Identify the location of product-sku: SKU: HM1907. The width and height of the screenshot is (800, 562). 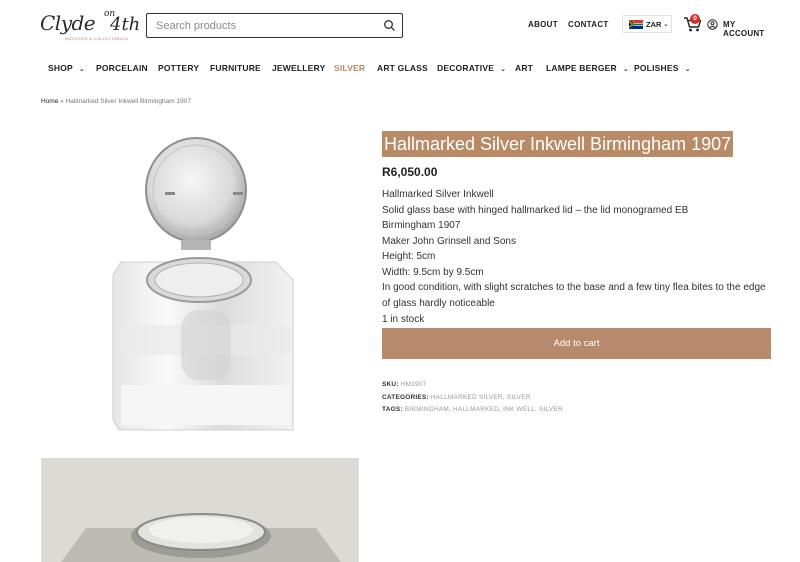
(404, 384).